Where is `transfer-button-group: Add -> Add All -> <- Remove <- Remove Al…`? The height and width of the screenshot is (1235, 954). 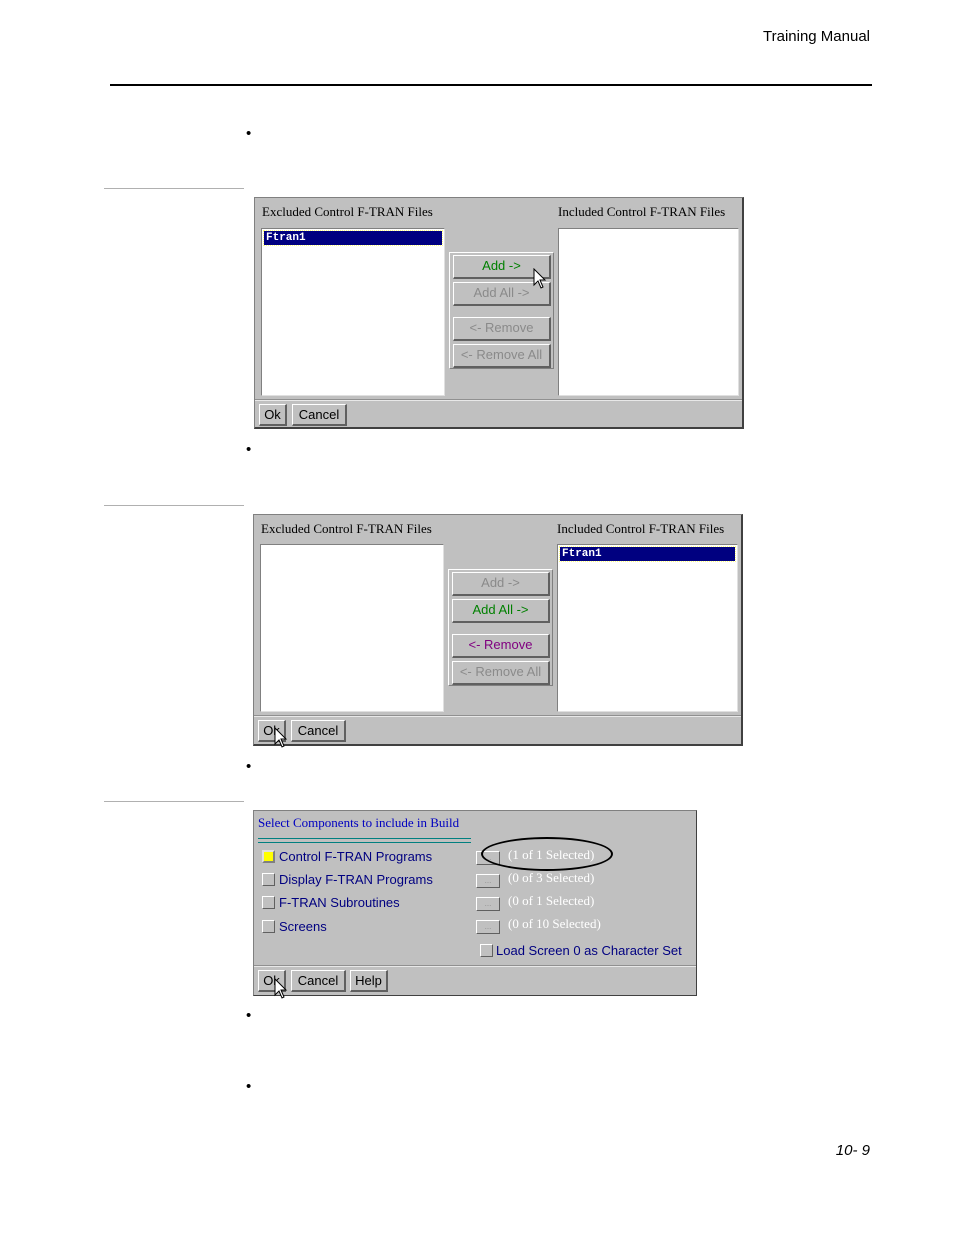 transfer-button-group: Add -> Add All -> <- Remove <- Remove Al… is located at coordinates (500, 627).